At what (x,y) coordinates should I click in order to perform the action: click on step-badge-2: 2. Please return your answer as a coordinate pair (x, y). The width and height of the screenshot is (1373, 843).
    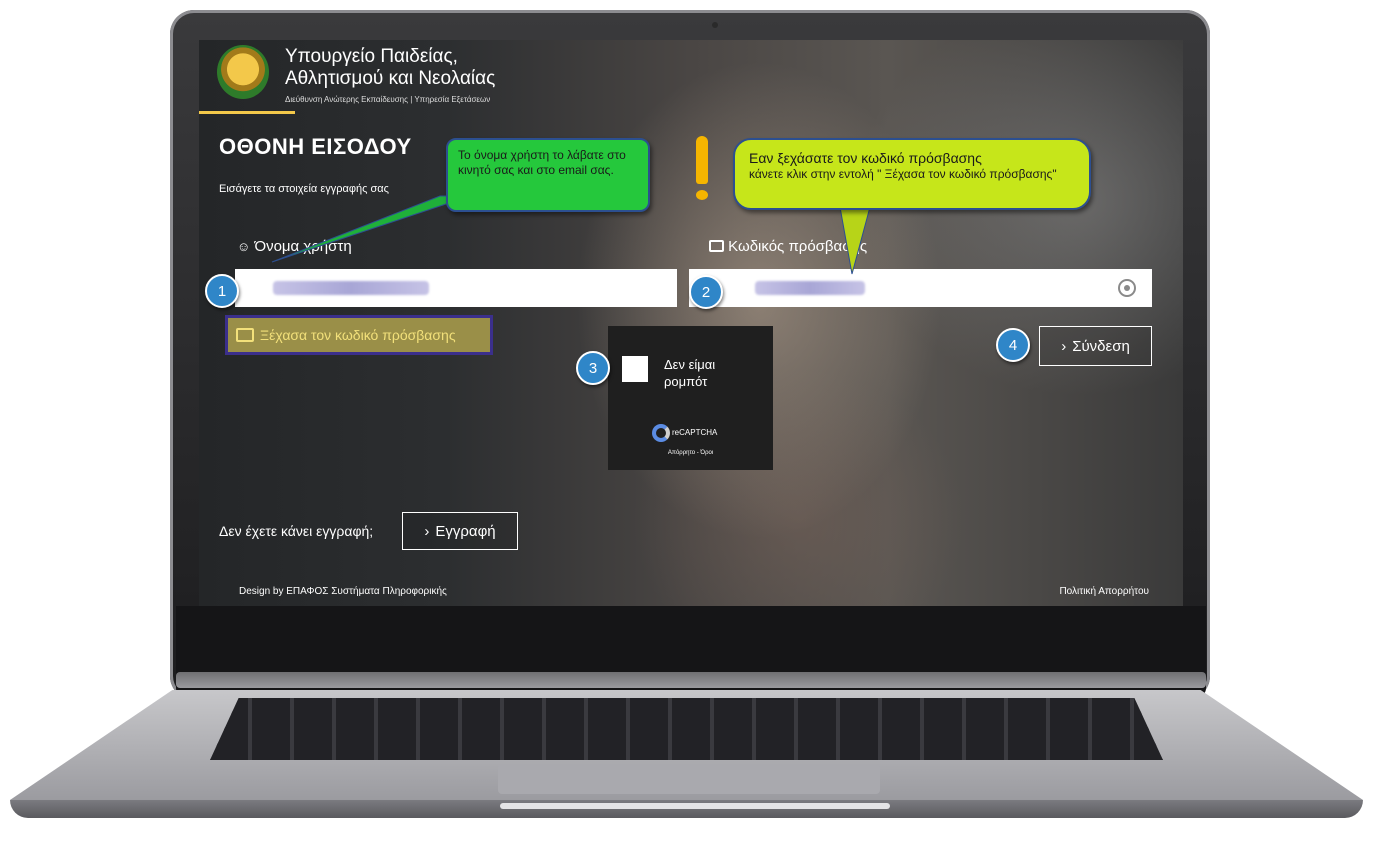
    Looking at the image, I should click on (706, 292).